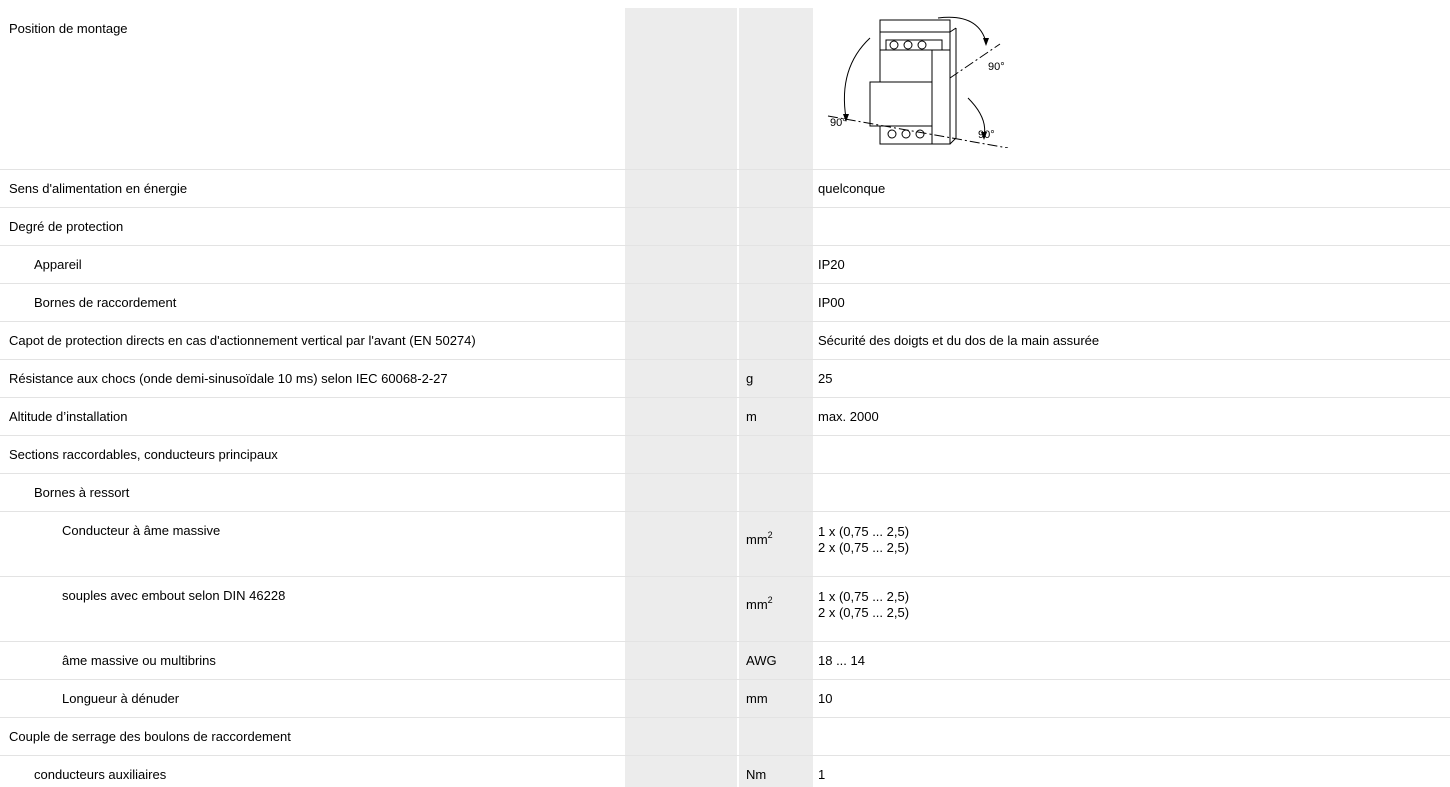 The image size is (1450, 787). Describe the element at coordinates (825, 378) in the screenshot. I see `row-value: 25` at that location.